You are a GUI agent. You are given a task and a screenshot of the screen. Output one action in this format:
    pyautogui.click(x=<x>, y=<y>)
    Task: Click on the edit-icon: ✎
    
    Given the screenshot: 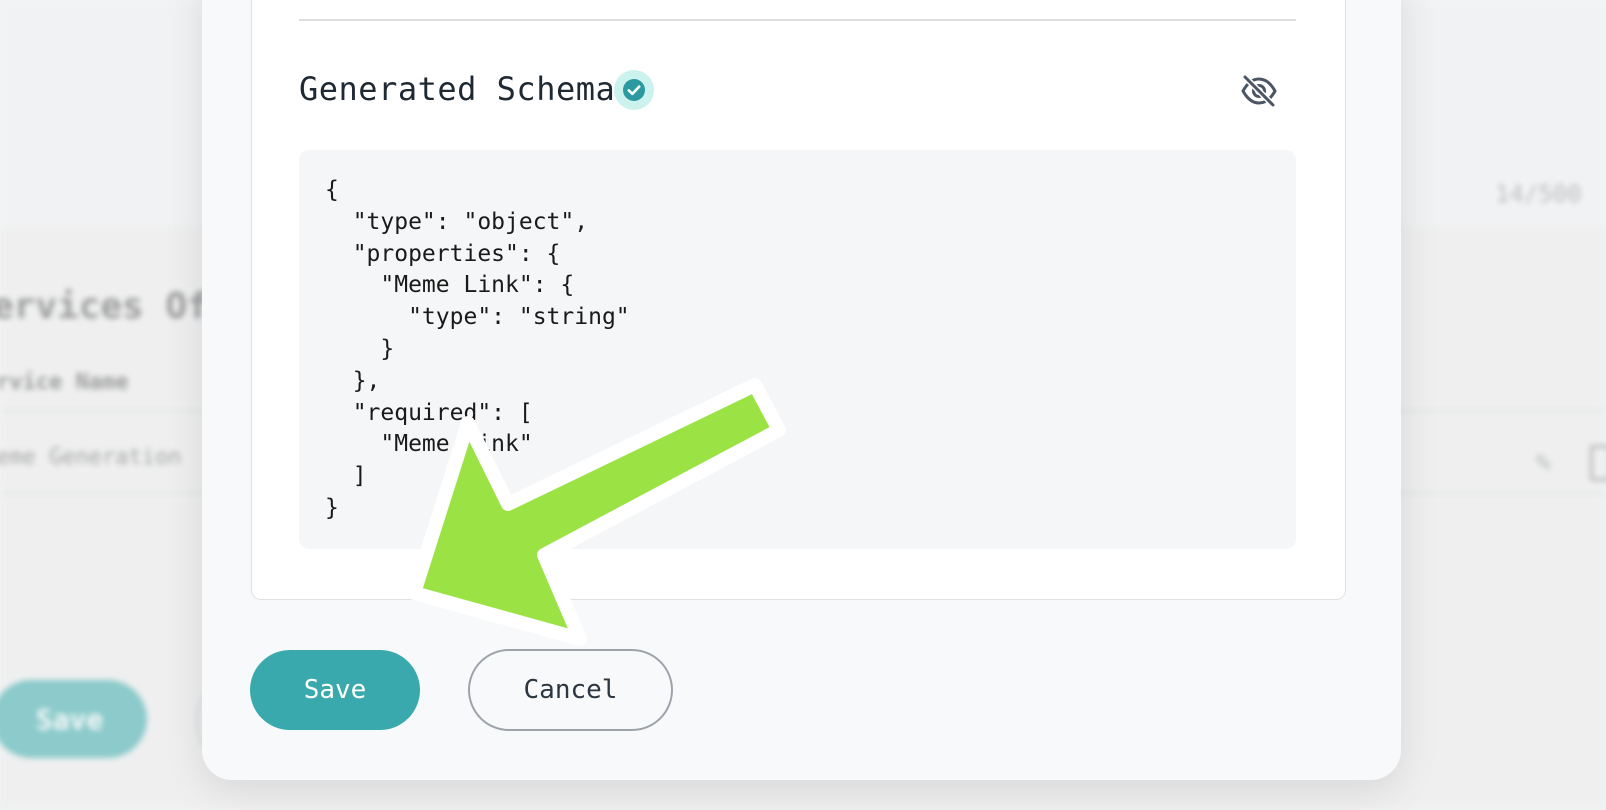 What is the action you would take?
    pyautogui.click(x=1543, y=461)
    